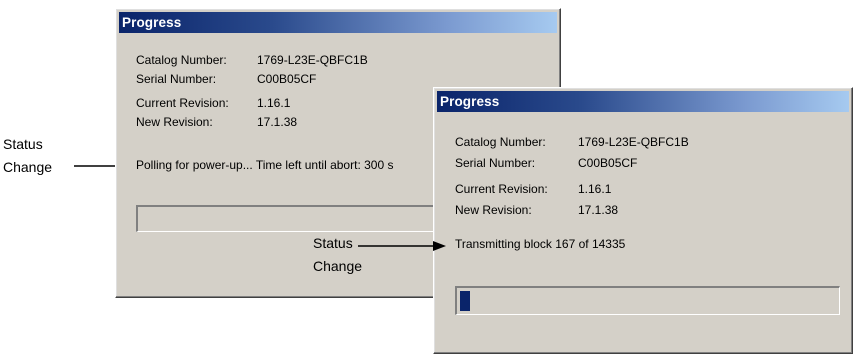 The image size is (853, 354). Describe the element at coordinates (337, 255) in the screenshot. I see `status-change-annotation-middle: Status Change` at that location.